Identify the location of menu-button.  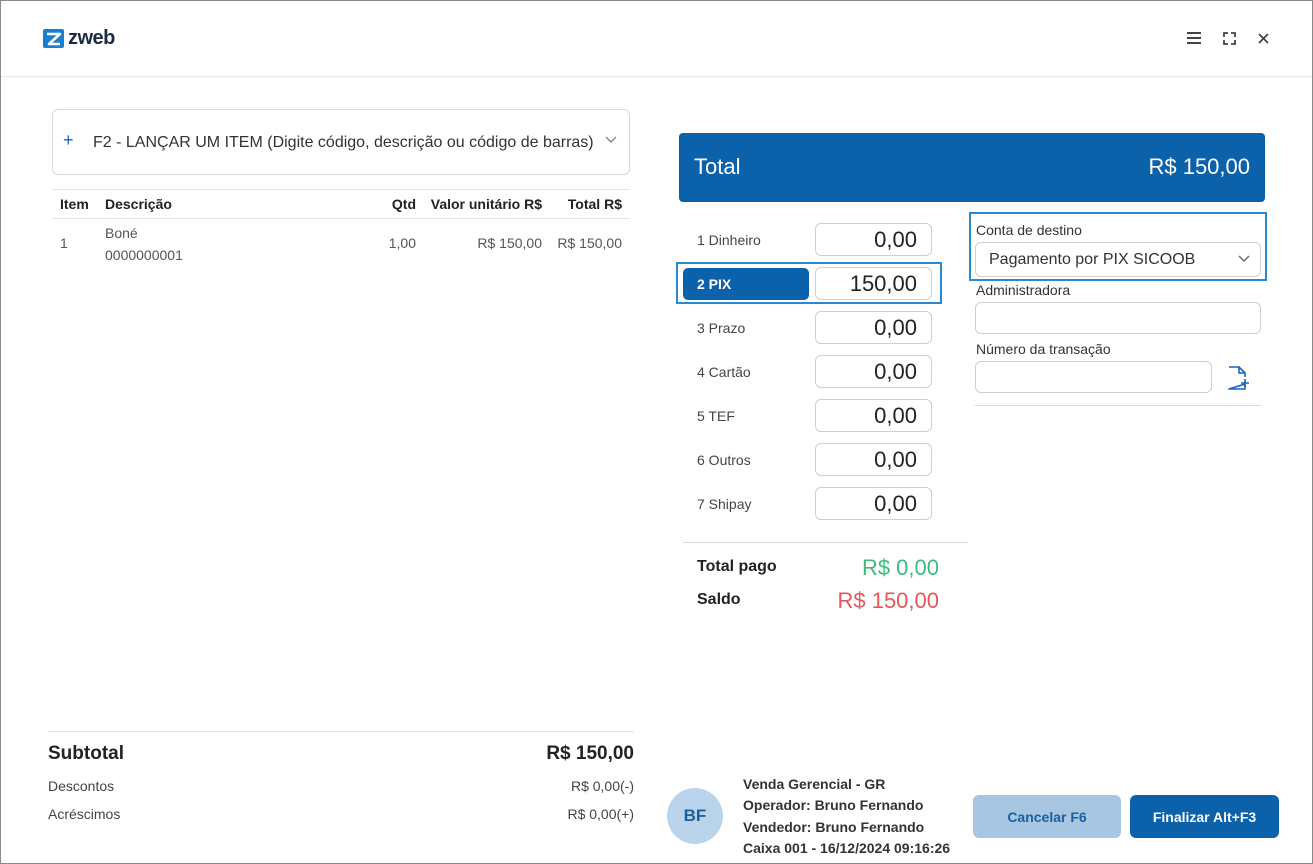
(1194, 38).